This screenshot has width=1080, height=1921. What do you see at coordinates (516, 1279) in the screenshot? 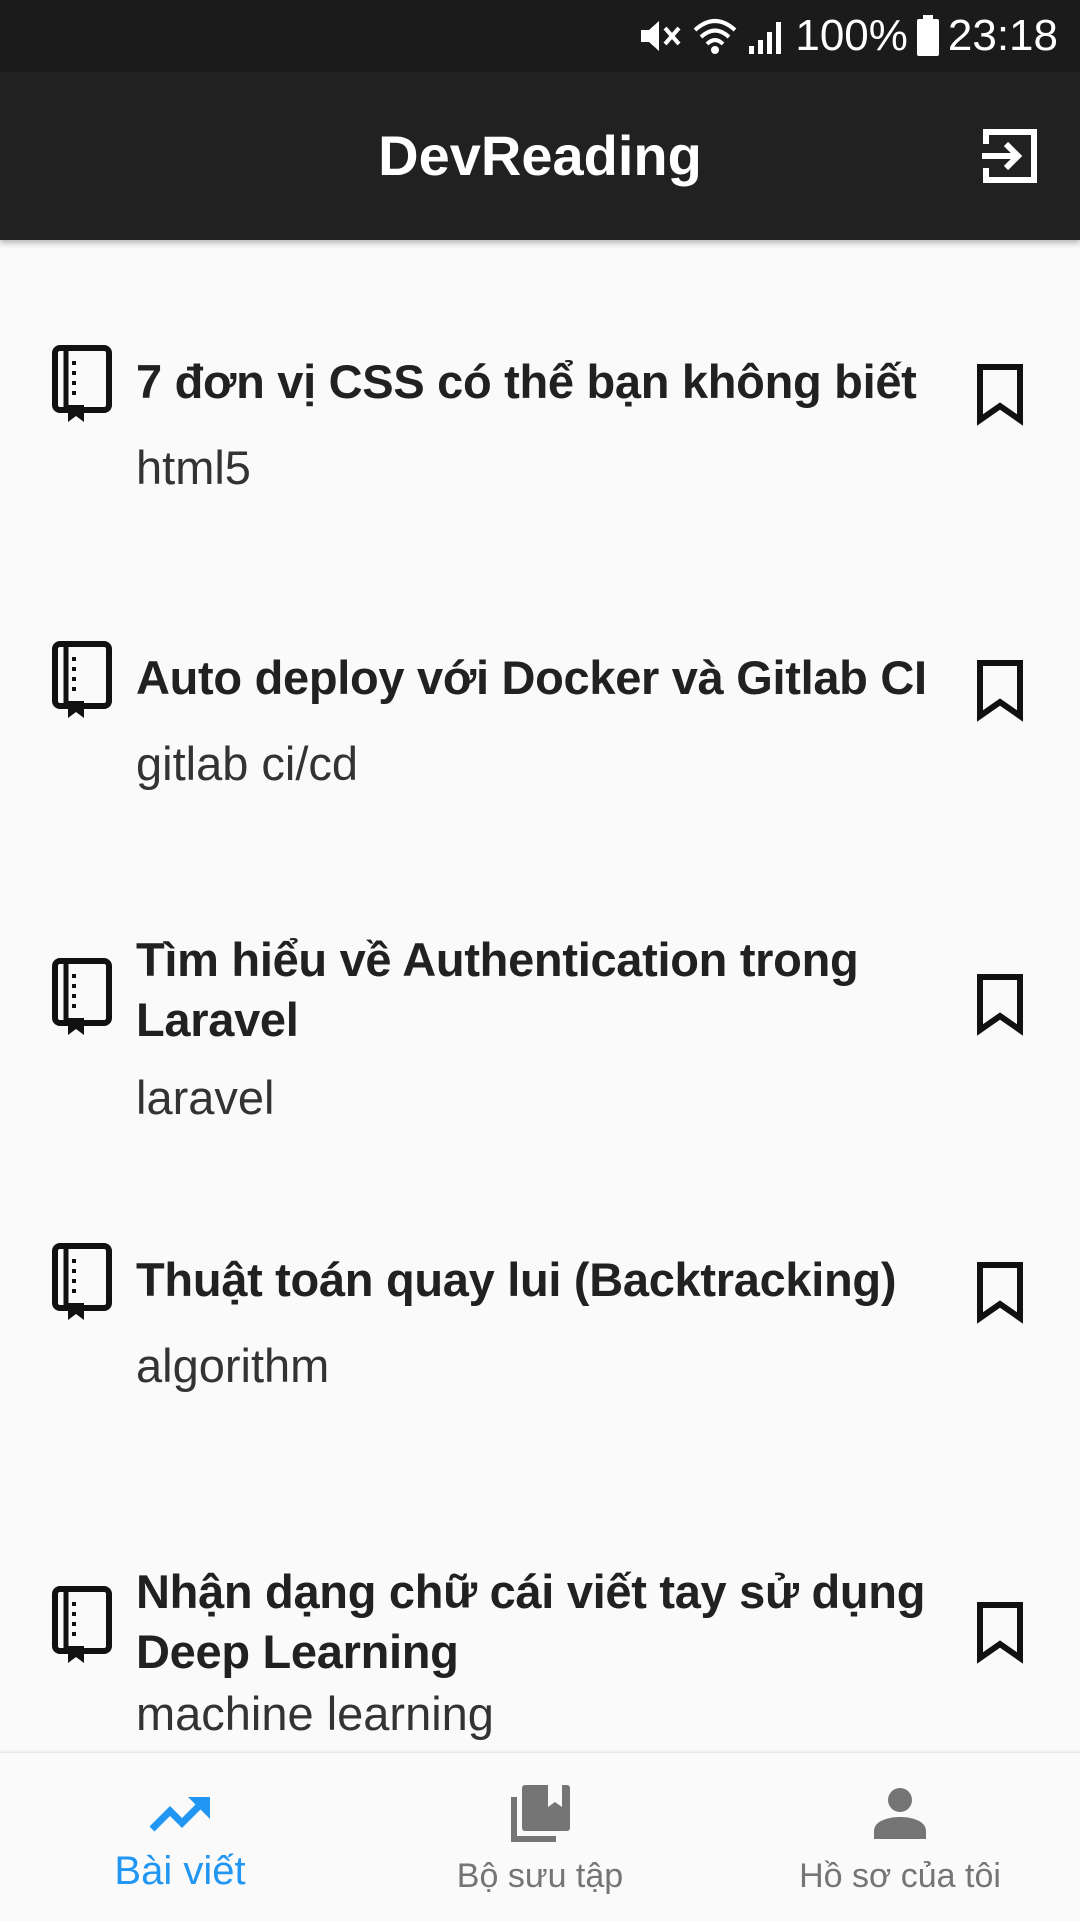
I see `article-title-line: Thuật toán quay lui (Backtracking)` at bounding box center [516, 1279].